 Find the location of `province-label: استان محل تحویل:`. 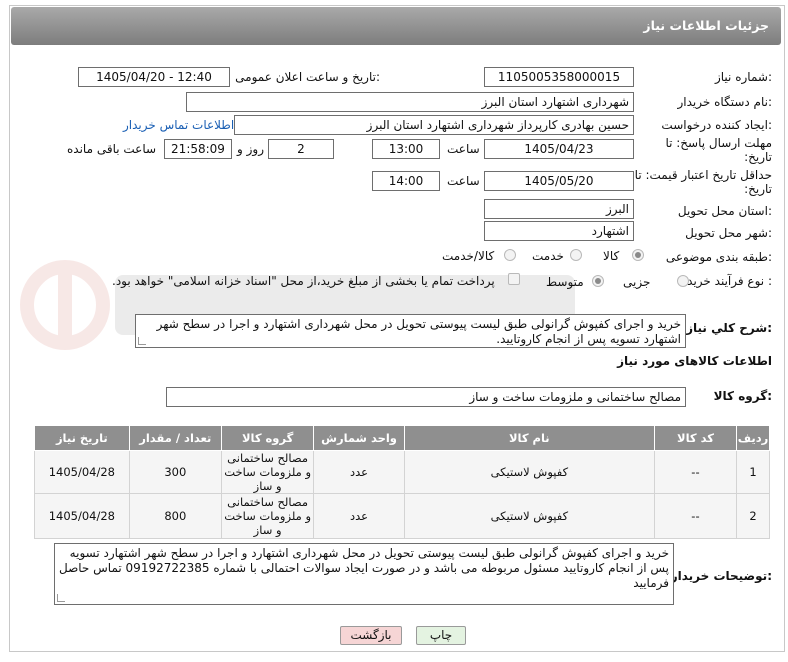

province-label: استان محل تحویل: is located at coordinates (724, 211).